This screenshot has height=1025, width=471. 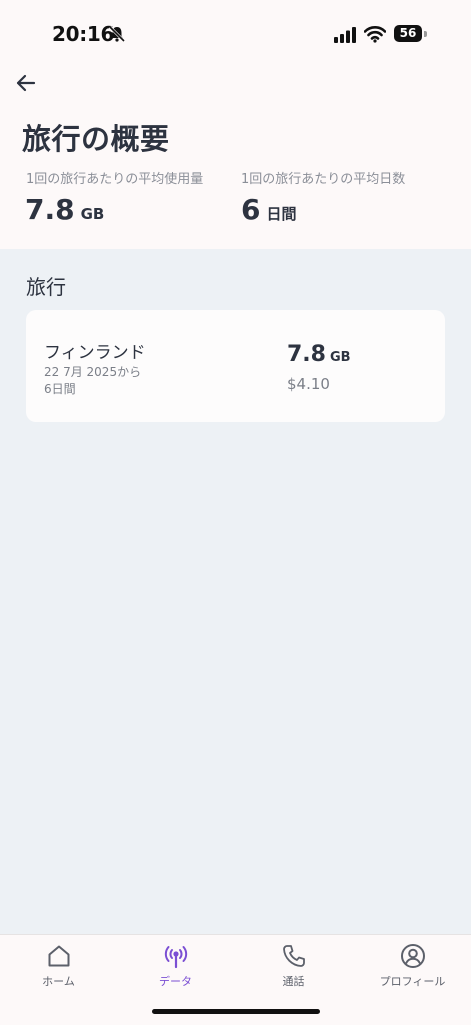 I want to click on battery-tip, so click(x=425, y=34).